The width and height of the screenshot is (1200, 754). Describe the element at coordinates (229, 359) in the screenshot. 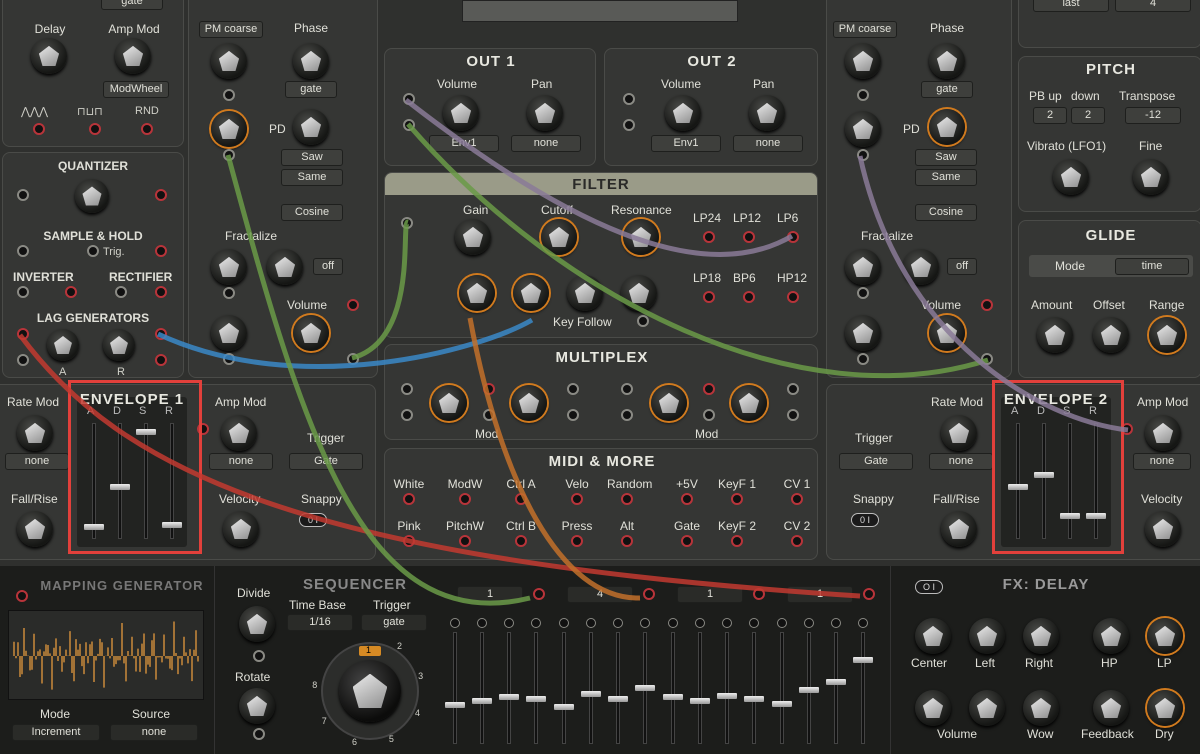

I see `osc1-out-jack` at that location.